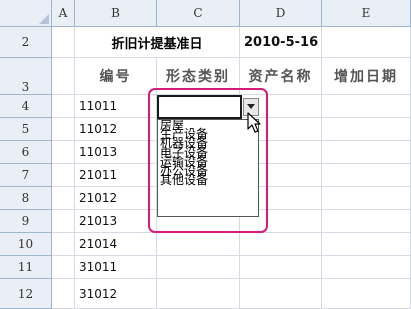 Image resolution: width=411 pixels, height=309 pixels. Describe the element at coordinates (63, 152) in the screenshot. I see `cell-a6` at that location.